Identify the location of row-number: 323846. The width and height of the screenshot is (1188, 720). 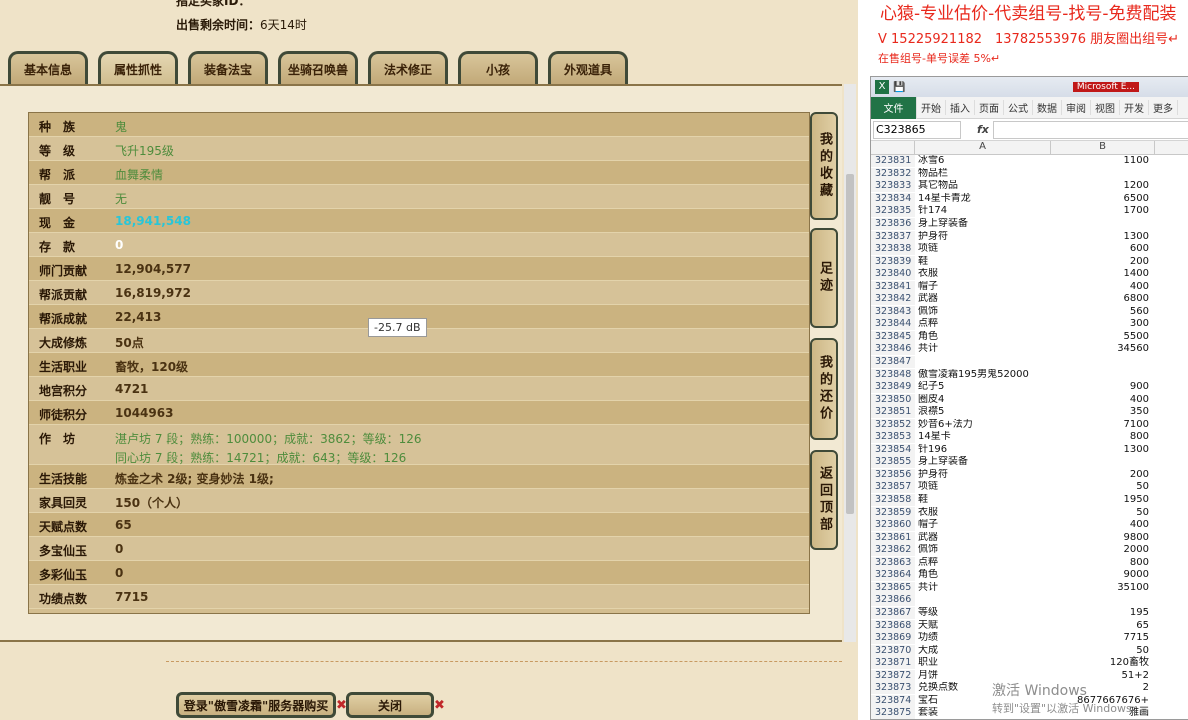
(893, 349).